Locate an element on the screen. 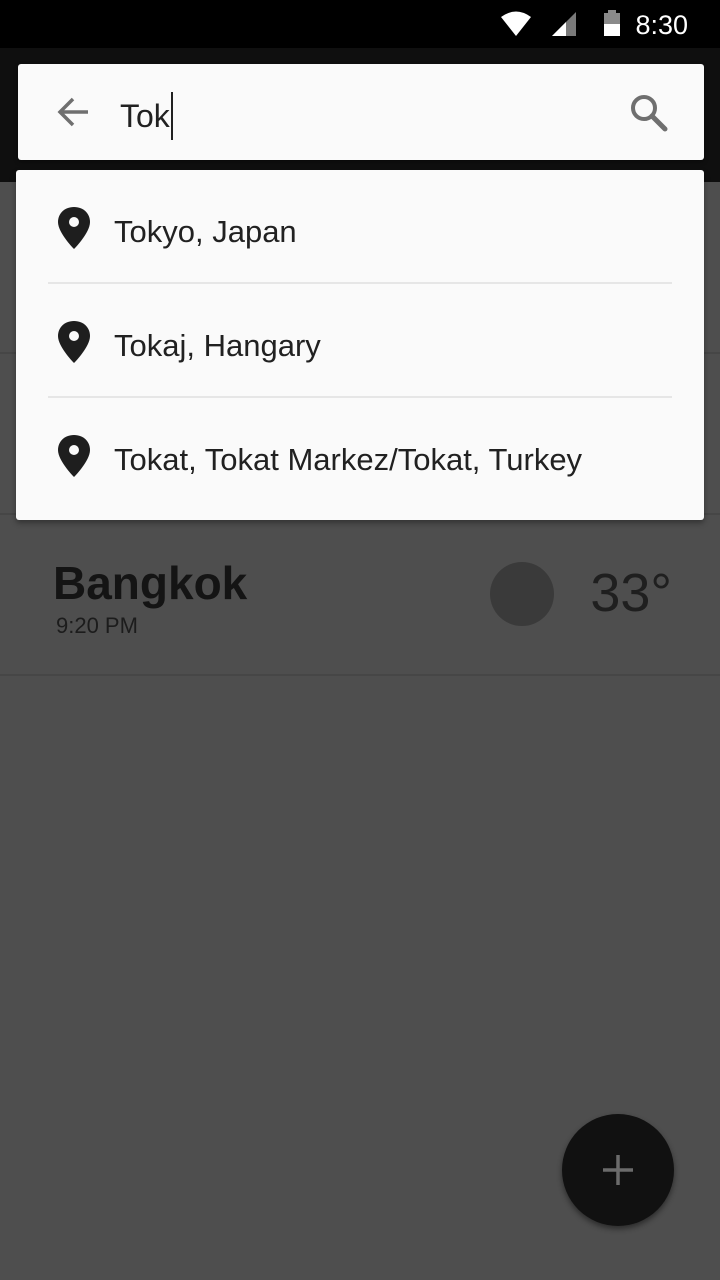  suggestion-label: Tokat, Tokat Markez/Tokat, Turkey is located at coordinates (348, 459).